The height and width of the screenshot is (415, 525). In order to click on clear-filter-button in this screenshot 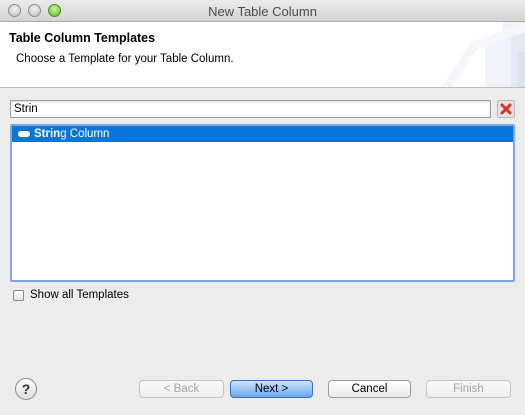, I will do `click(506, 109)`.